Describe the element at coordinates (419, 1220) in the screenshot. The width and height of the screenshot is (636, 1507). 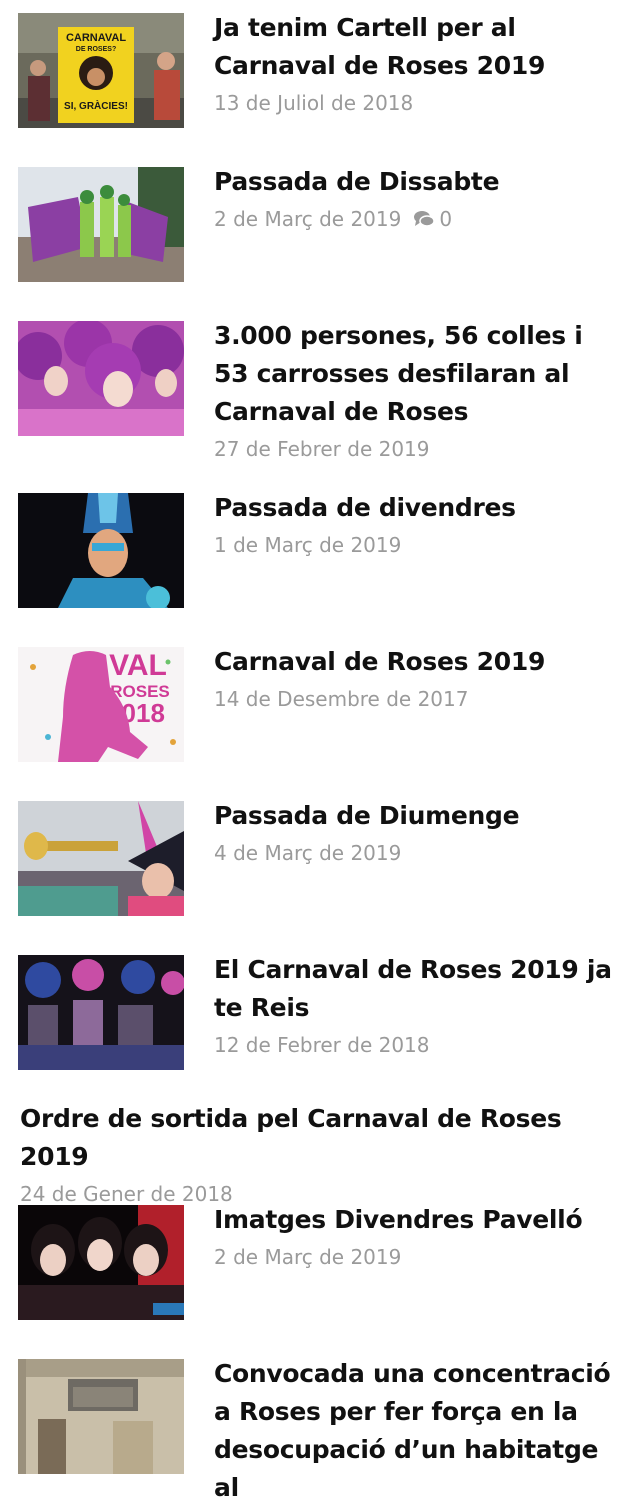
I see `post-title: Imatges Divendres Pavelló` at that location.